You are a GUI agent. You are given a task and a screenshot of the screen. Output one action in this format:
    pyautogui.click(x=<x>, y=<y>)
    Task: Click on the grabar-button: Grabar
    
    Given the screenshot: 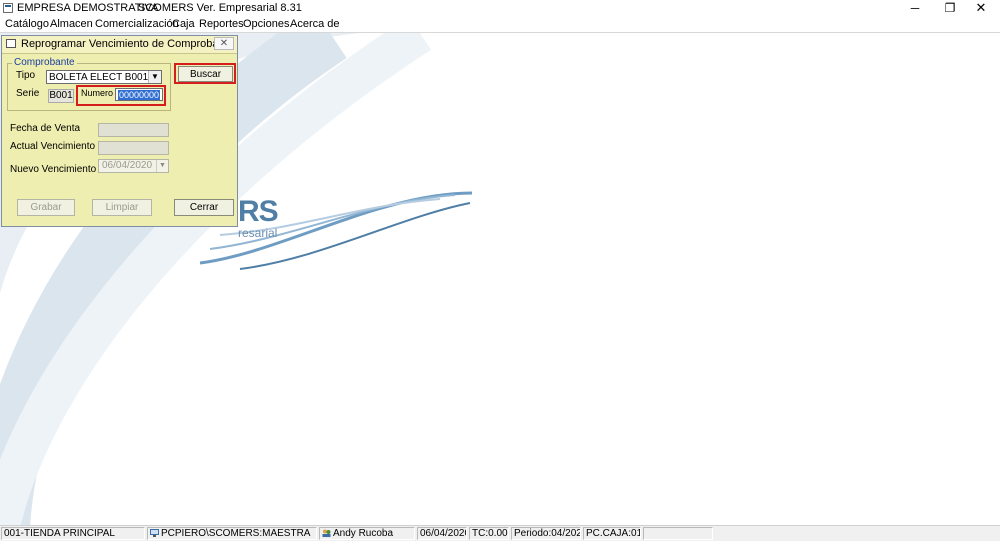 What is the action you would take?
    pyautogui.click(x=46, y=207)
    